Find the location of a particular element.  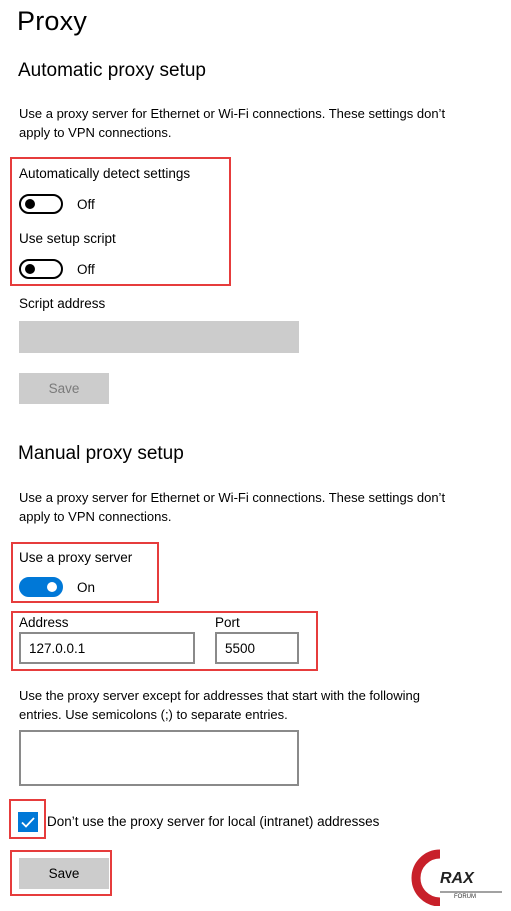

use-proxy-state: On is located at coordinates (86, 587).